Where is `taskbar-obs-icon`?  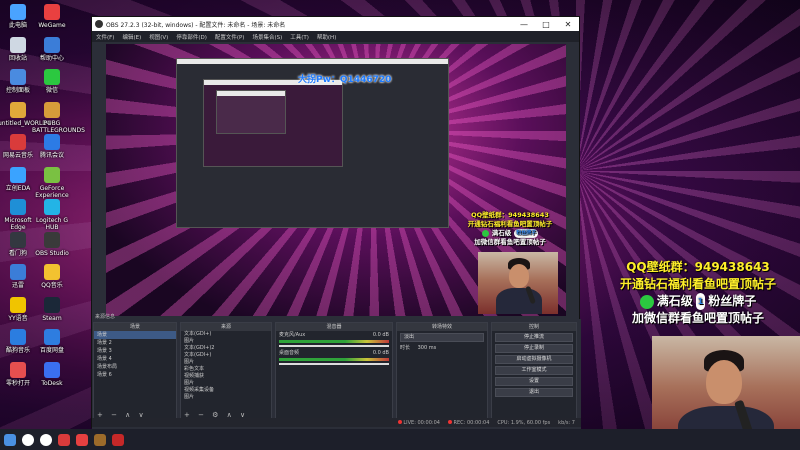 taskbar-obs-icon is located at coordinates (118, 439).